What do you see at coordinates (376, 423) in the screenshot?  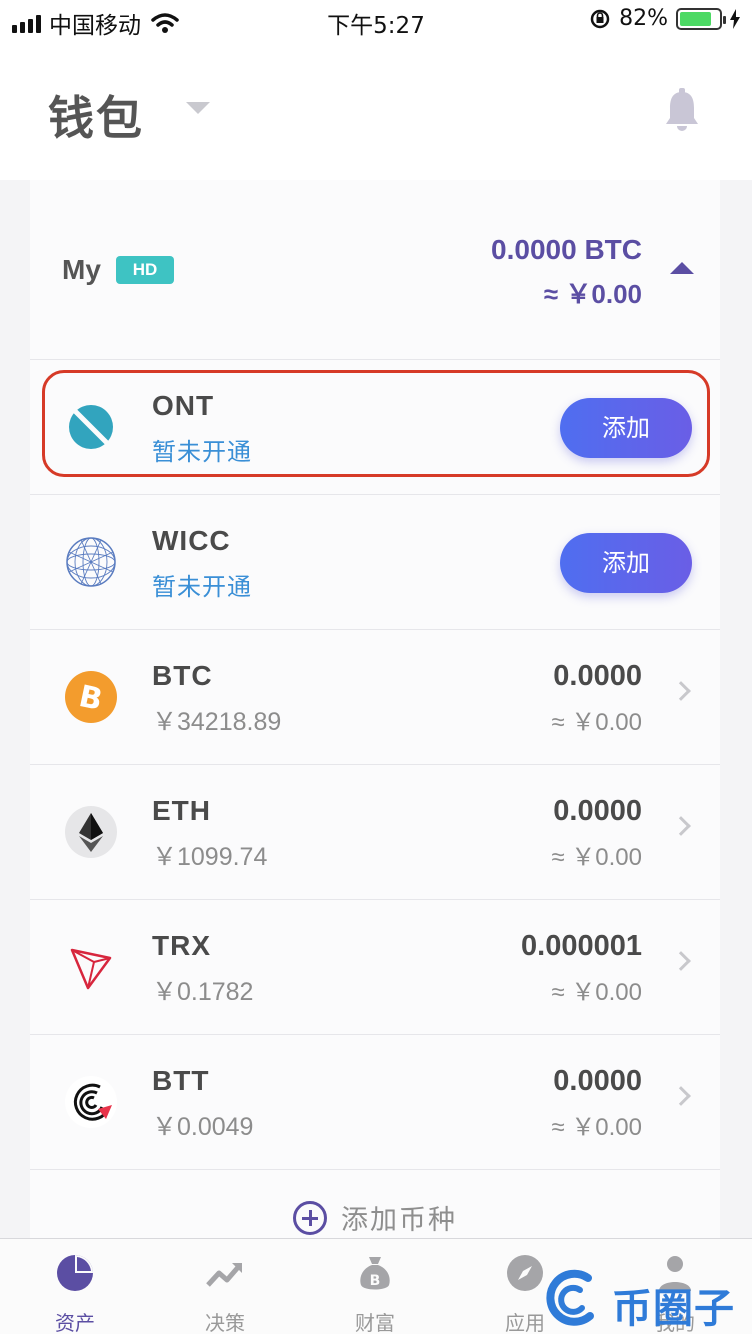 I see `ont-highlight-annotation` at bounding box center [376, 423].